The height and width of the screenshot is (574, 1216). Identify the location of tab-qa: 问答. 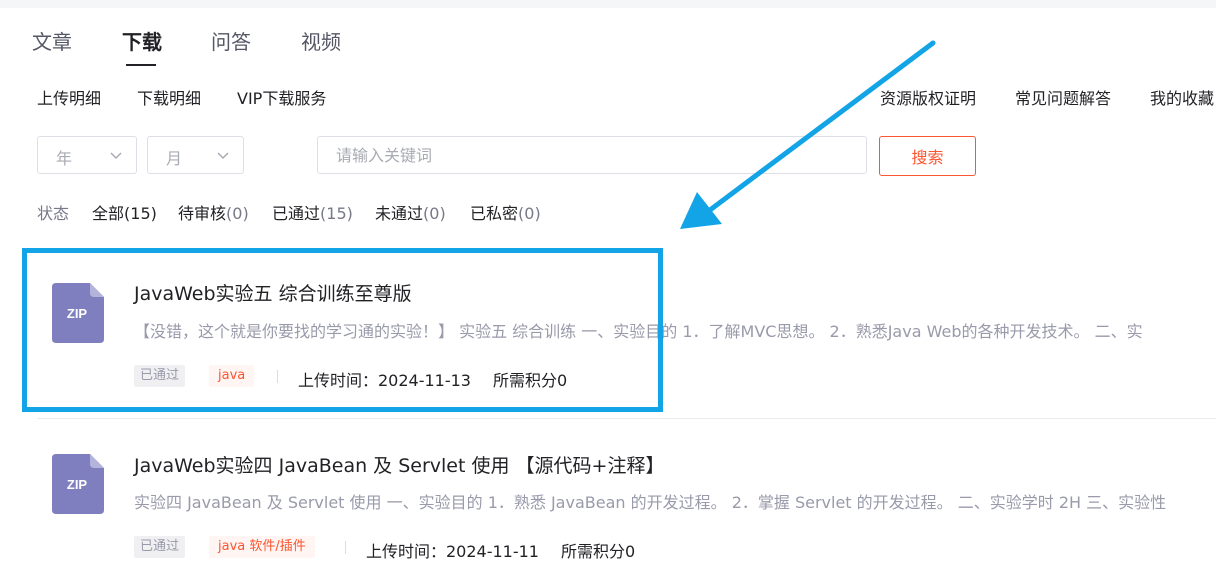
(231, 40).